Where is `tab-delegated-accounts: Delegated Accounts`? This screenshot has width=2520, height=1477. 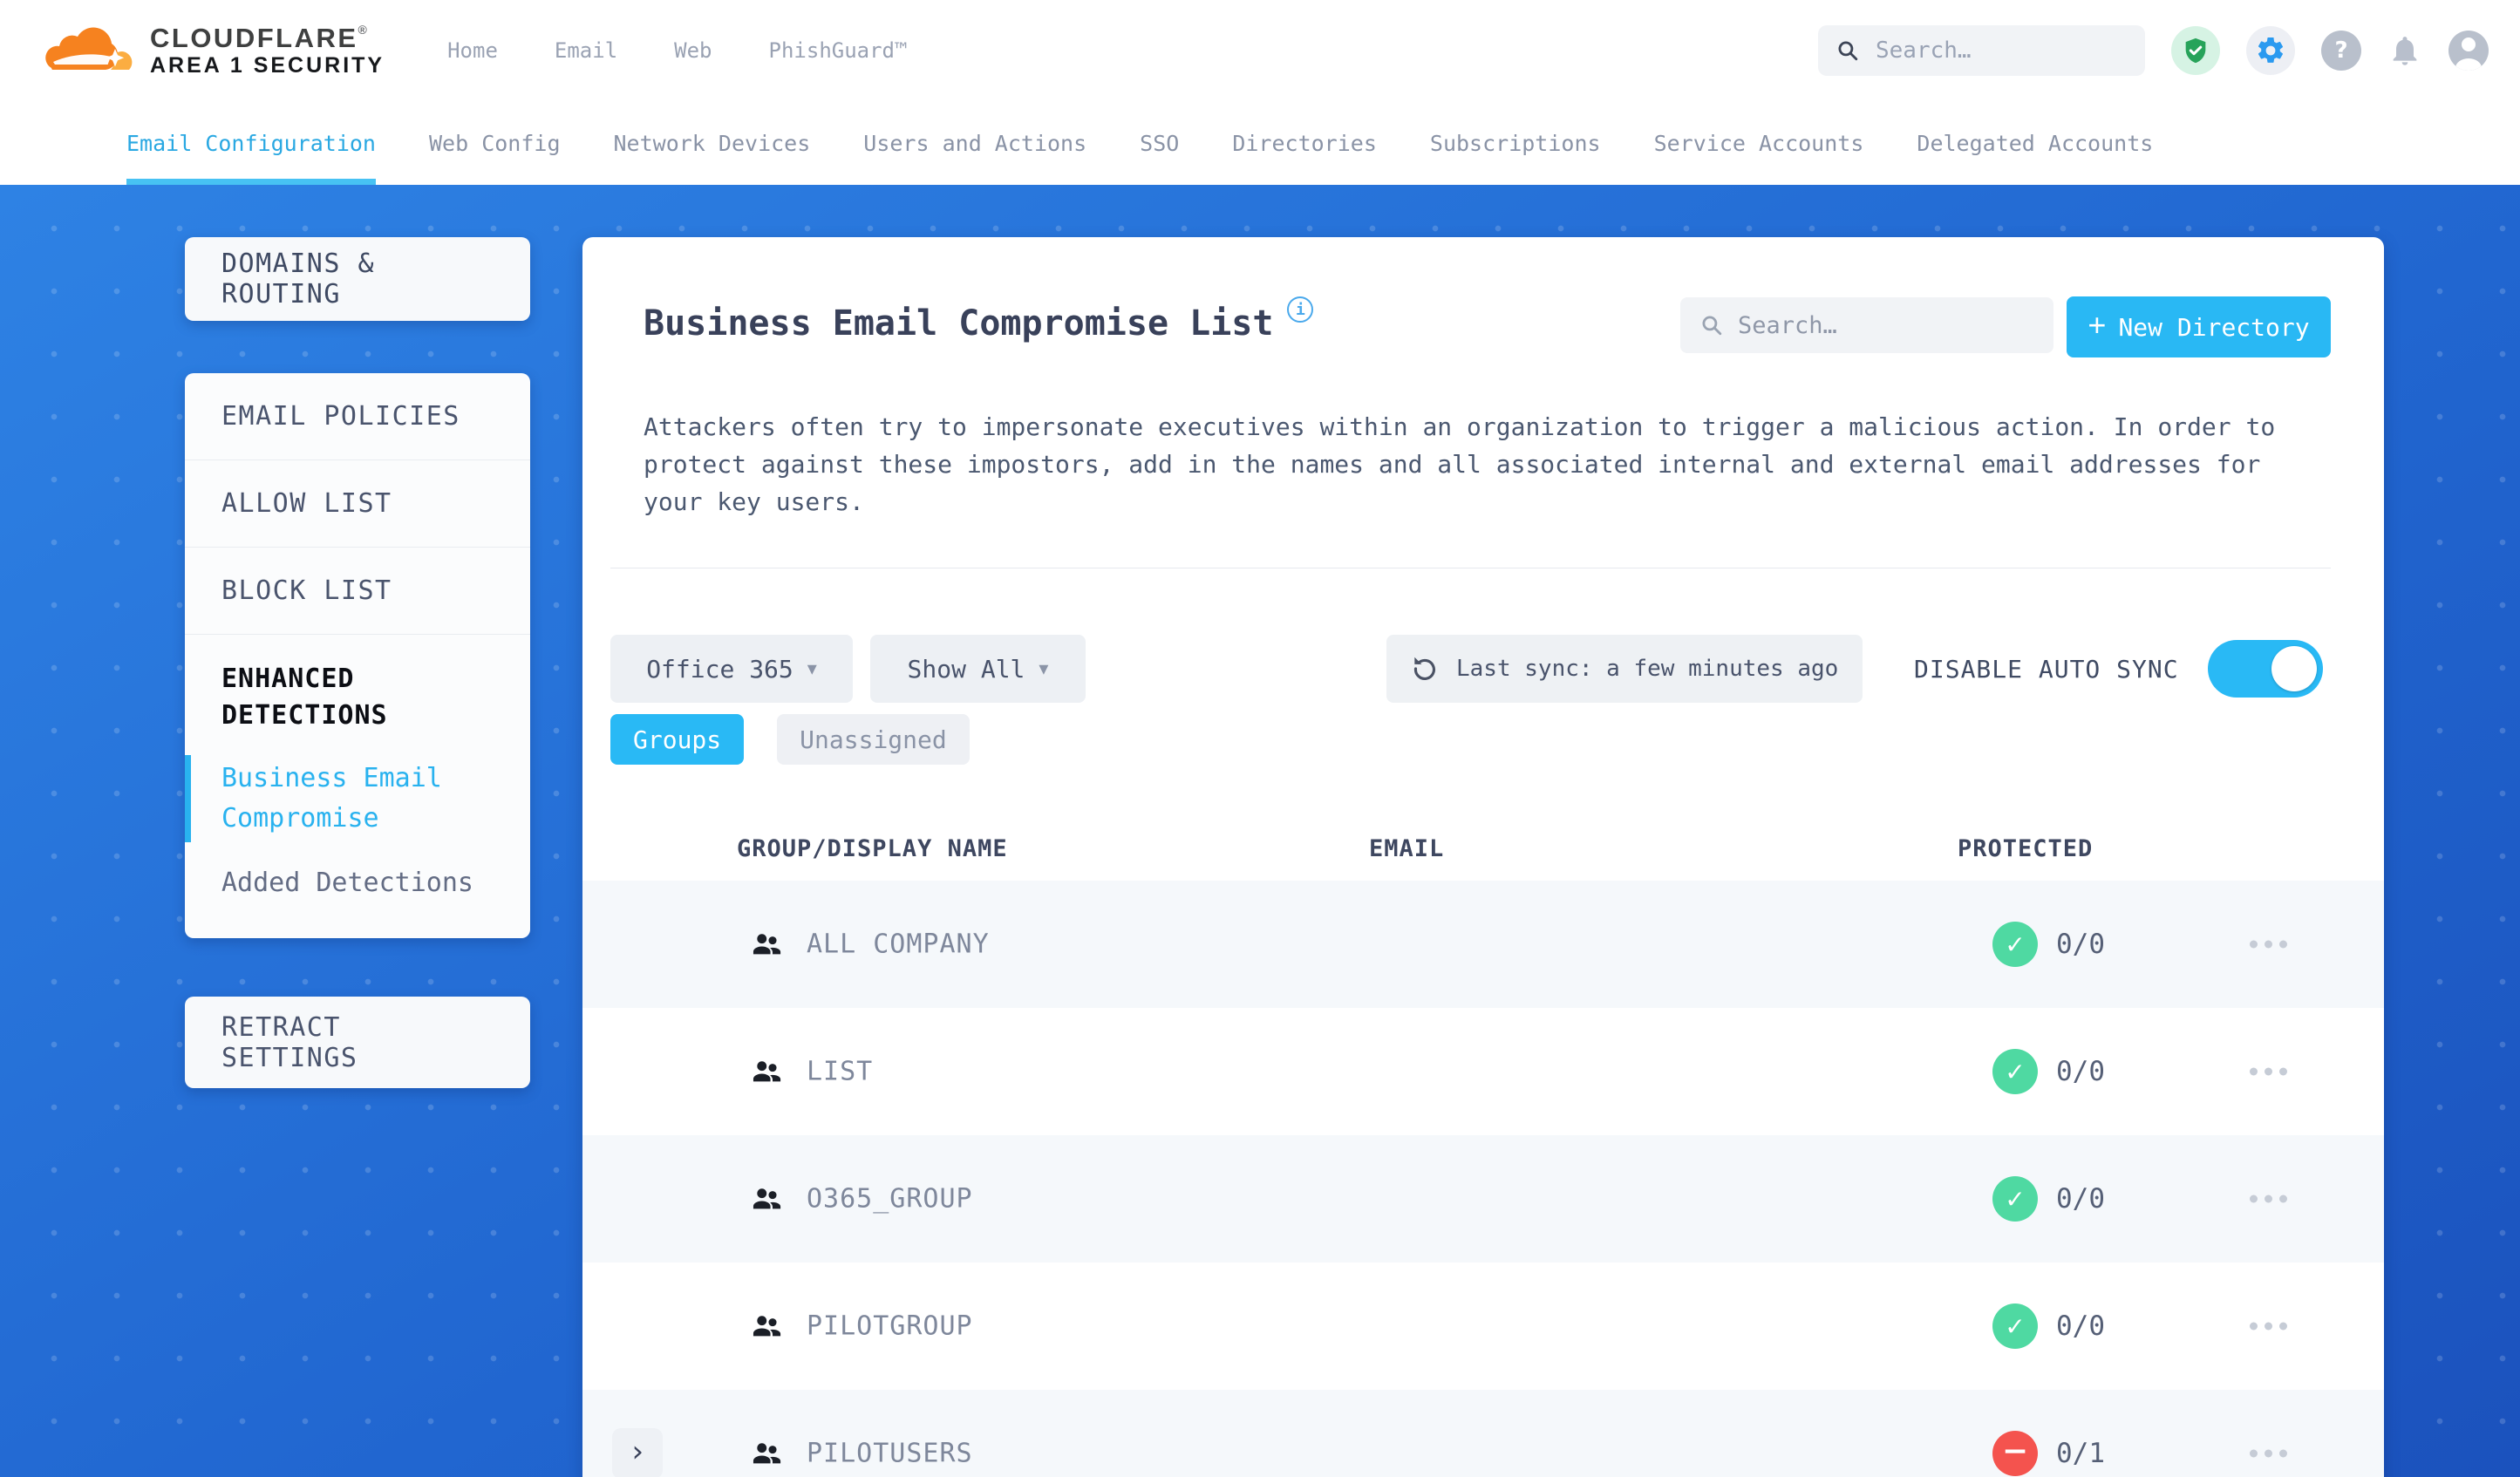 tab-delegated-accounts: Delegated Accounts is located at coordinates (2035, 143).